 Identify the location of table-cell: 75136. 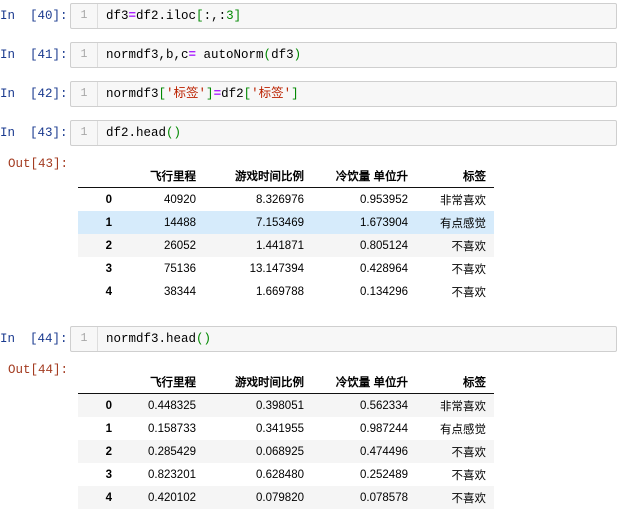
(180, 268).